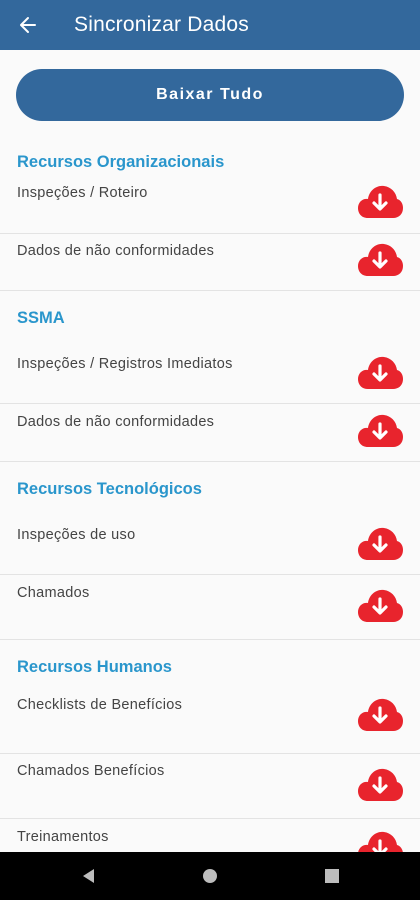  I want to click on section-title-recursos-humanos: Recursos Humanos, so click(94, 667).